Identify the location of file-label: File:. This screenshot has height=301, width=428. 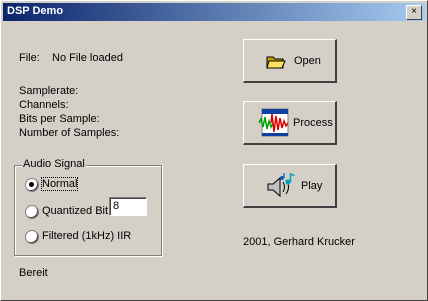
(29, 58).